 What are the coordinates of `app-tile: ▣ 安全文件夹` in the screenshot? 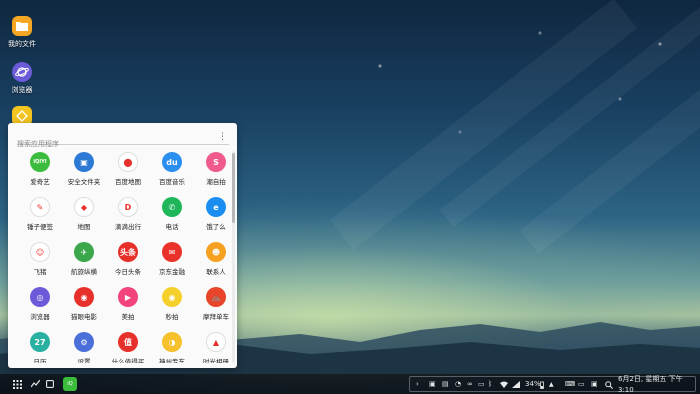 It's located at (84, 169).